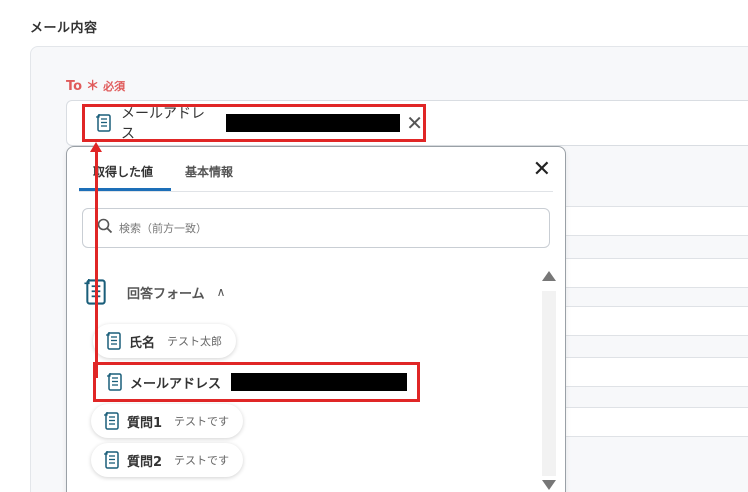 This screenshot has height=492, width=748. I want to click on tab-basic-info: 基本情報, so click(211, 172).